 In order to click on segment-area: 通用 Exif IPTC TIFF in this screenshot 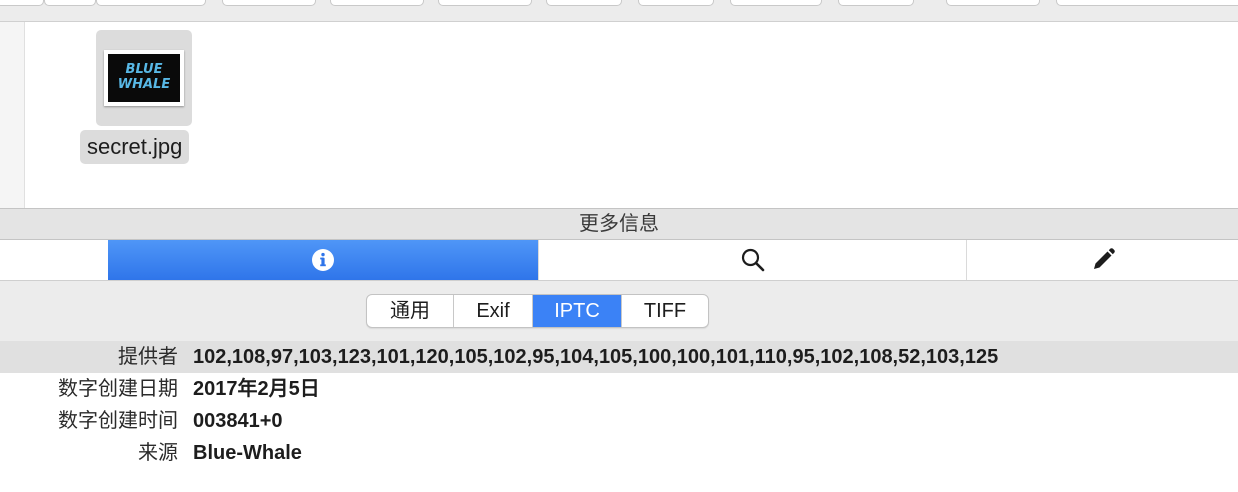, I will do `click(619, 311)`.